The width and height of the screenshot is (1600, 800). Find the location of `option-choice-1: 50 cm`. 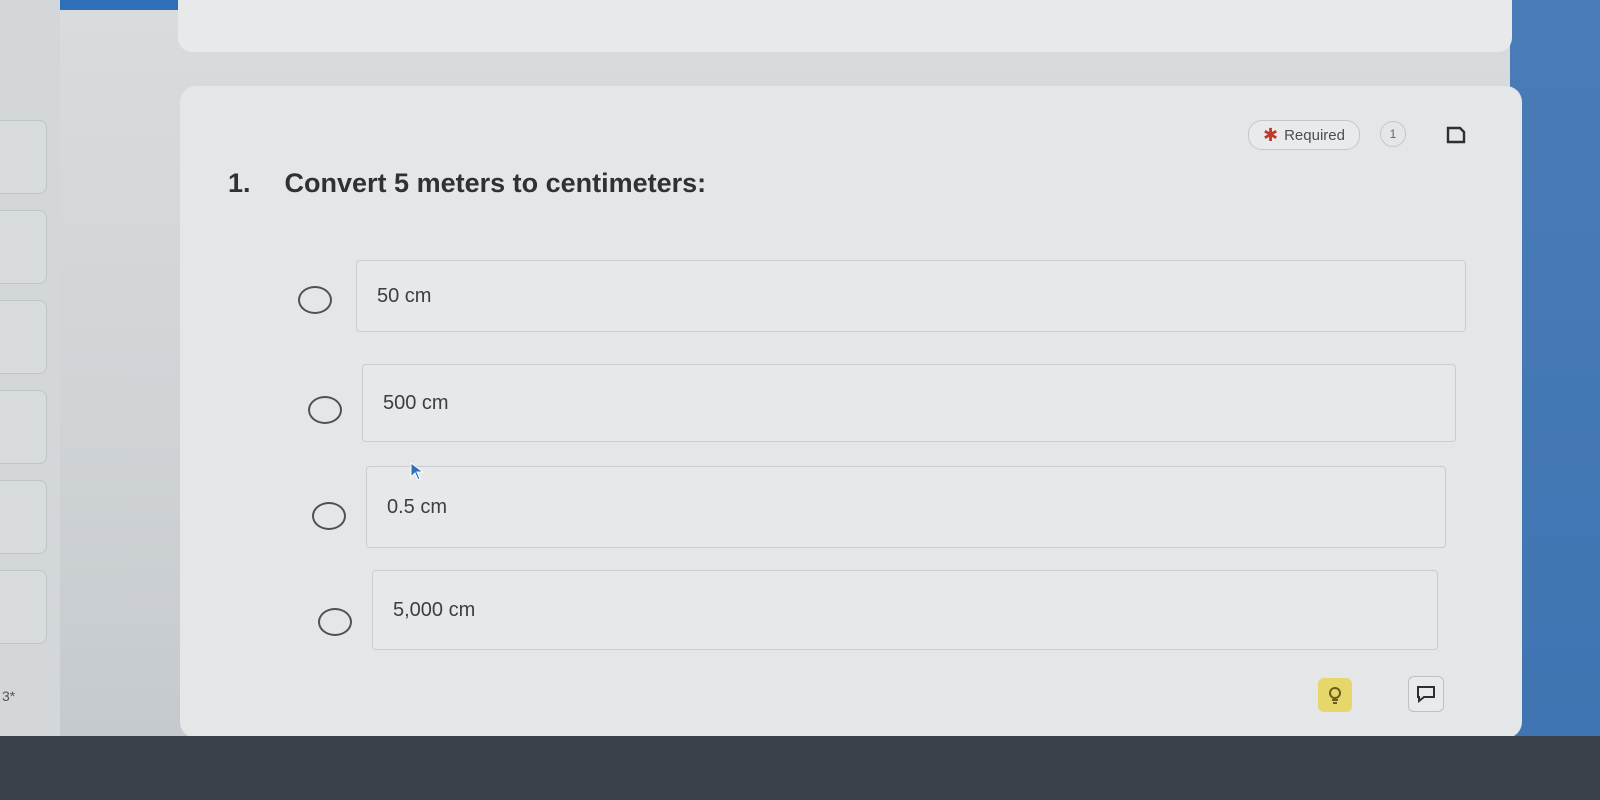

option-choice-1: 50 cm is located at coordinates (911, 296).